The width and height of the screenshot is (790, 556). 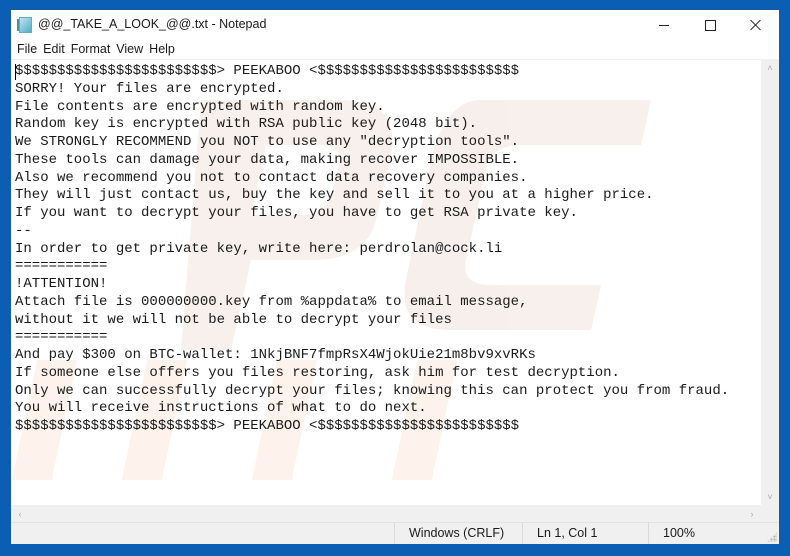 I want to click on maximize-icon, so click(x=710, y=25).